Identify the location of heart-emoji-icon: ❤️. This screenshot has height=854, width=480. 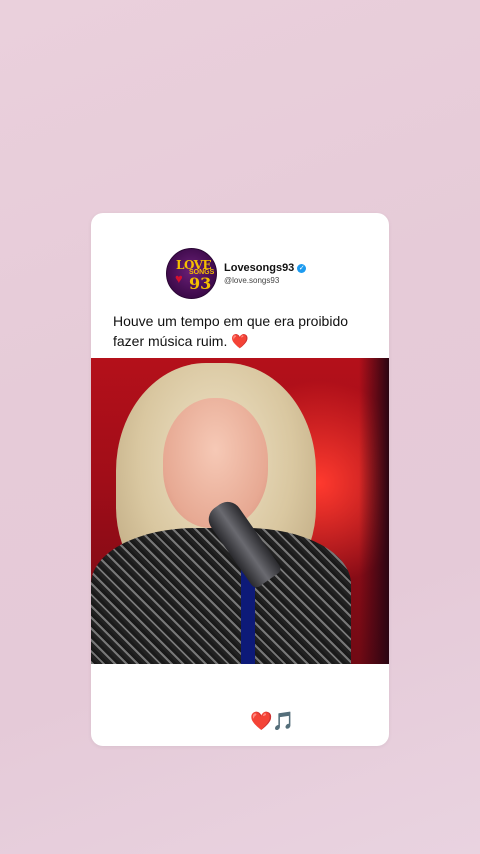
(261, 721).